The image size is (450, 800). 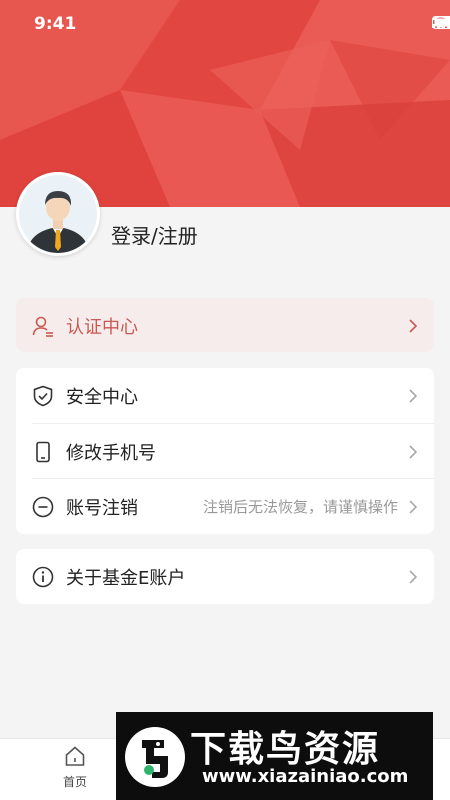 I want to click on menu-item-security: 安全中心, so click(x=225, y=395).